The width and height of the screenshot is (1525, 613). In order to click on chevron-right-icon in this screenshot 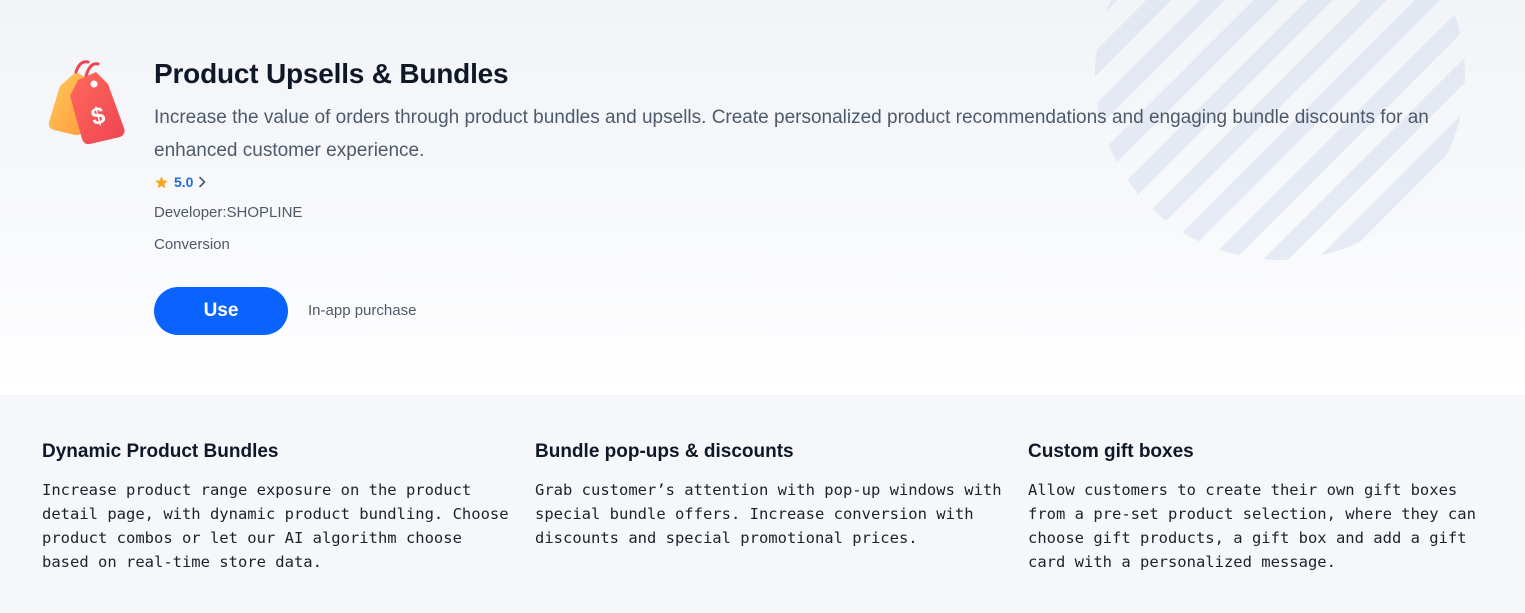, I will do `click(202, 182)`.